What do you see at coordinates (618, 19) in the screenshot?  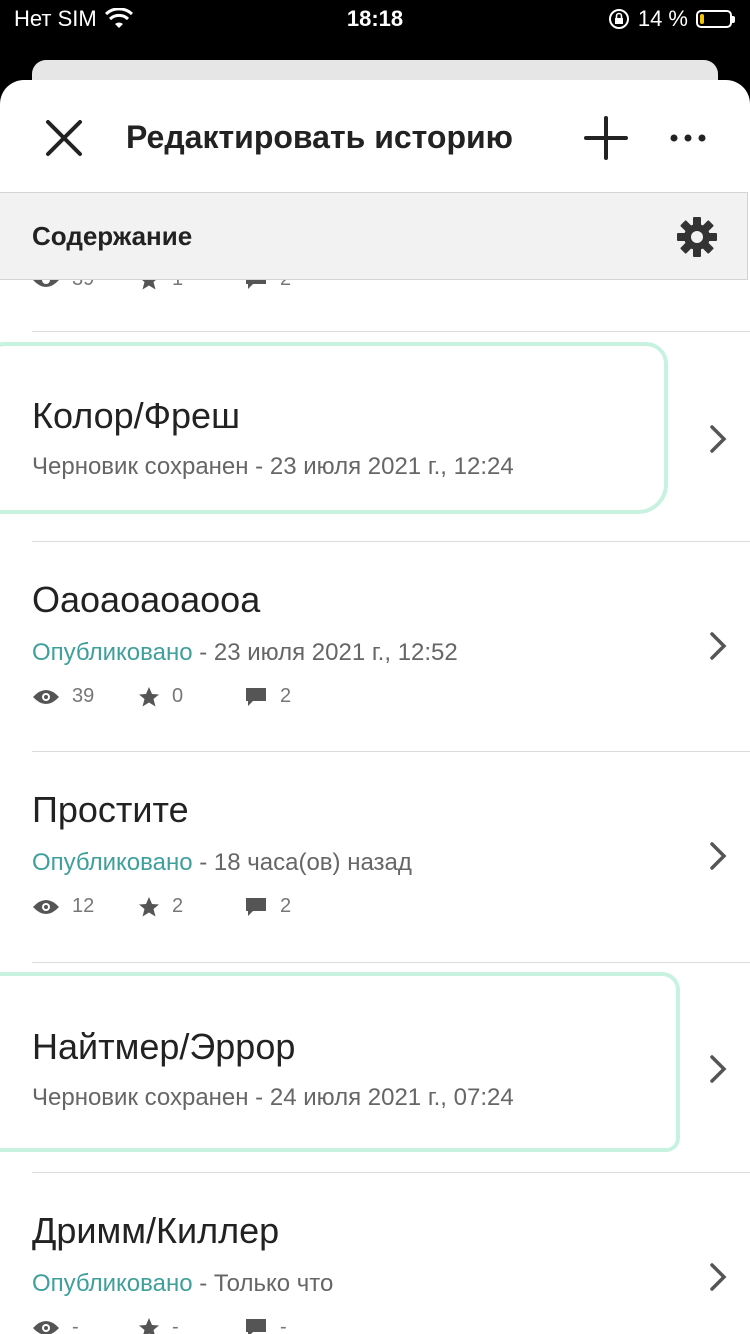 I see `rotation-lock-icon` at bounding box center [618, 19].